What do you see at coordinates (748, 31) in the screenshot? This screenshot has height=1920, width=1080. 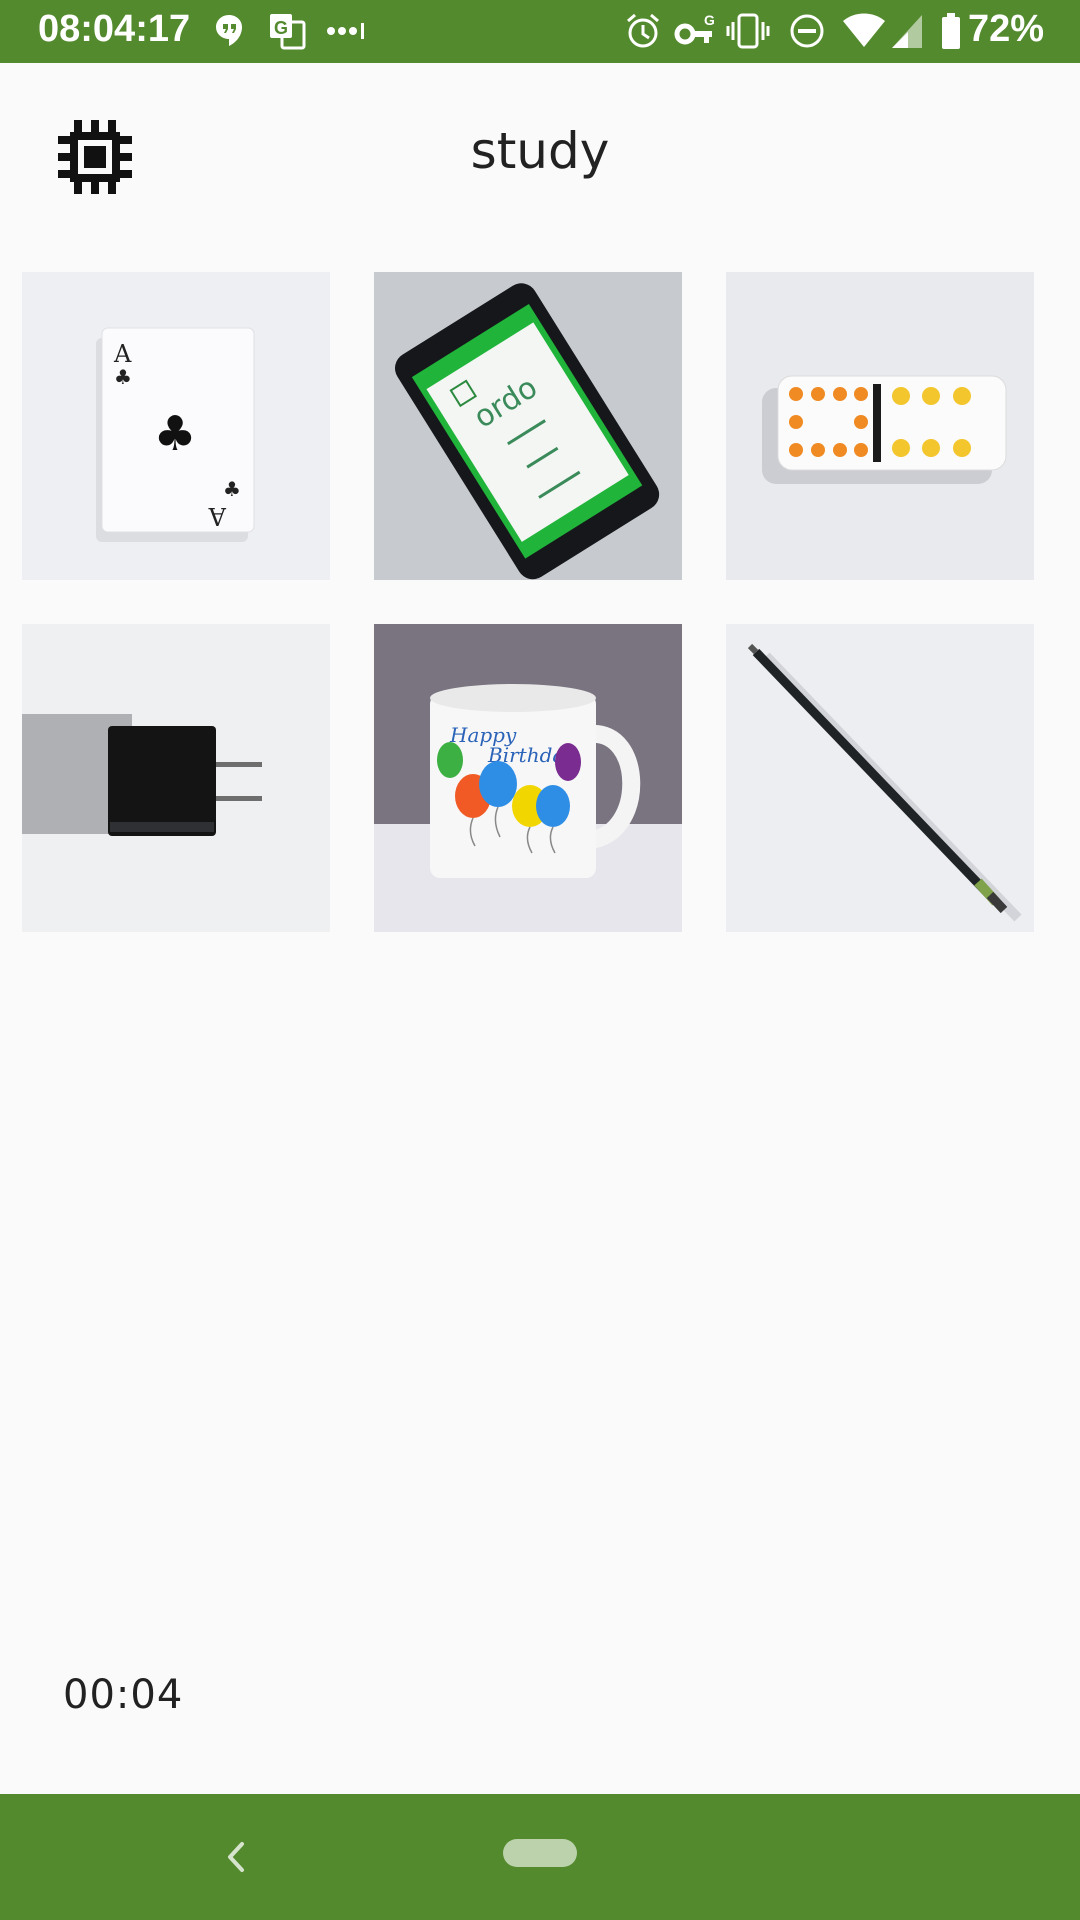 I see `vibrate-icon` at bounding box center [748, 31].